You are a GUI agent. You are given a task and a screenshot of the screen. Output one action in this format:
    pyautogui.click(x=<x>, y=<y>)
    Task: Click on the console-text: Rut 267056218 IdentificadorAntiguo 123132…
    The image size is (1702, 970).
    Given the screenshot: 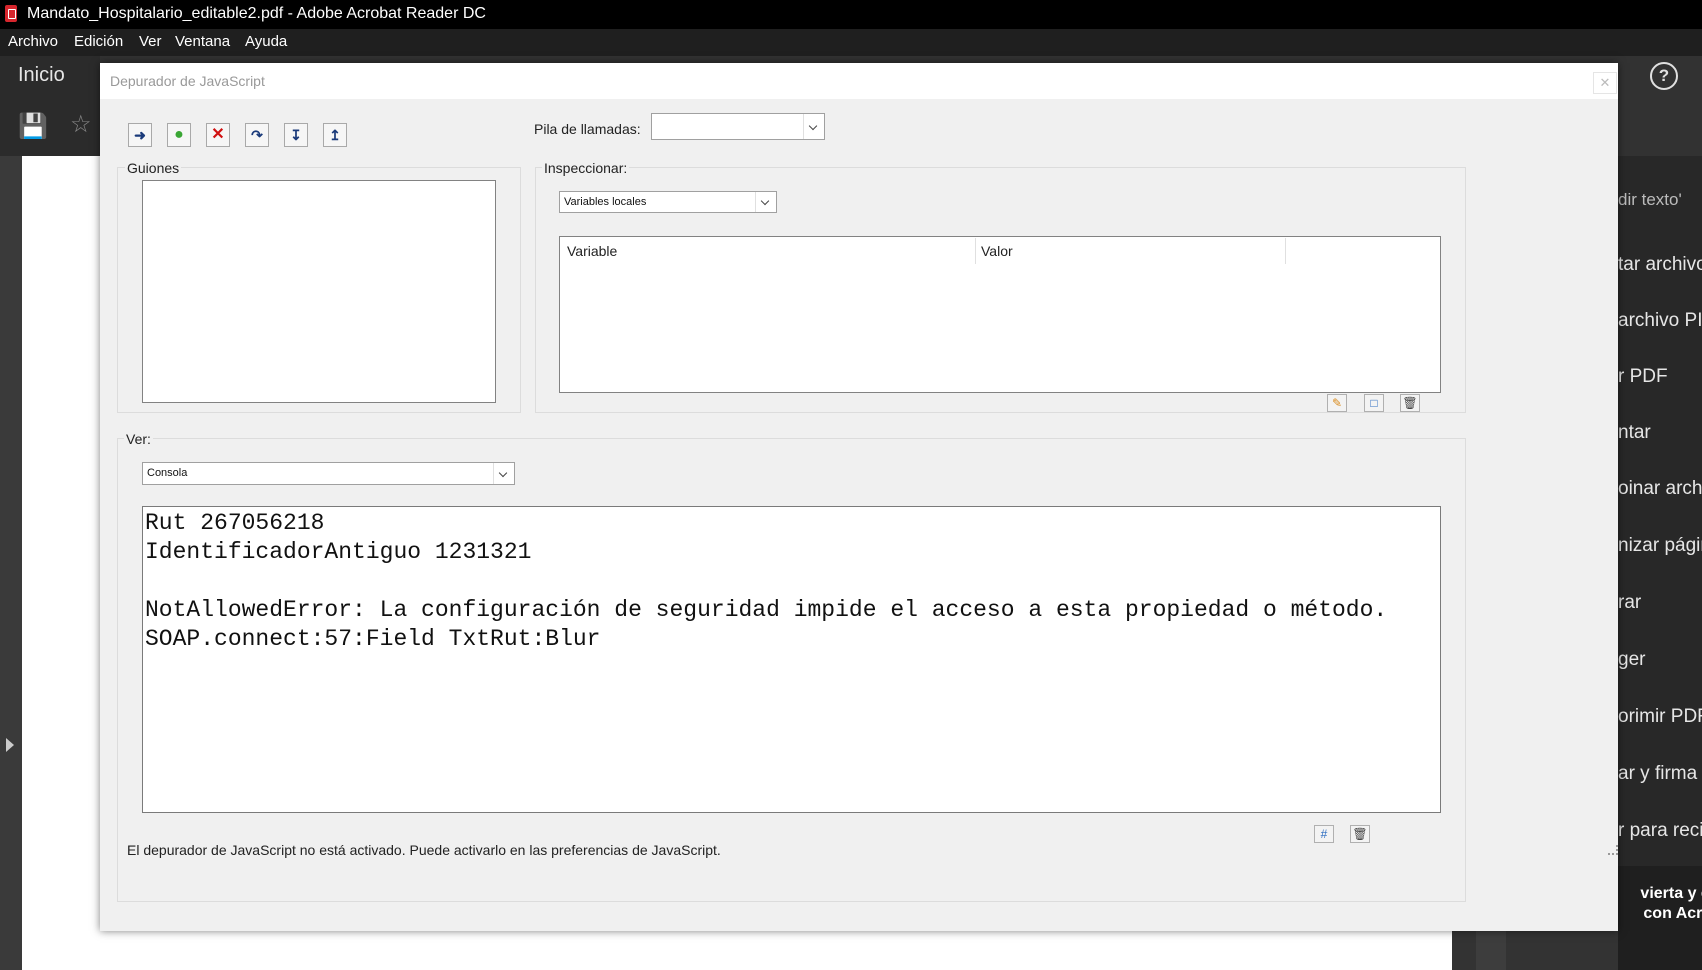 What is the action you would take?
    pyautogui.click(x=766, y=581)
    